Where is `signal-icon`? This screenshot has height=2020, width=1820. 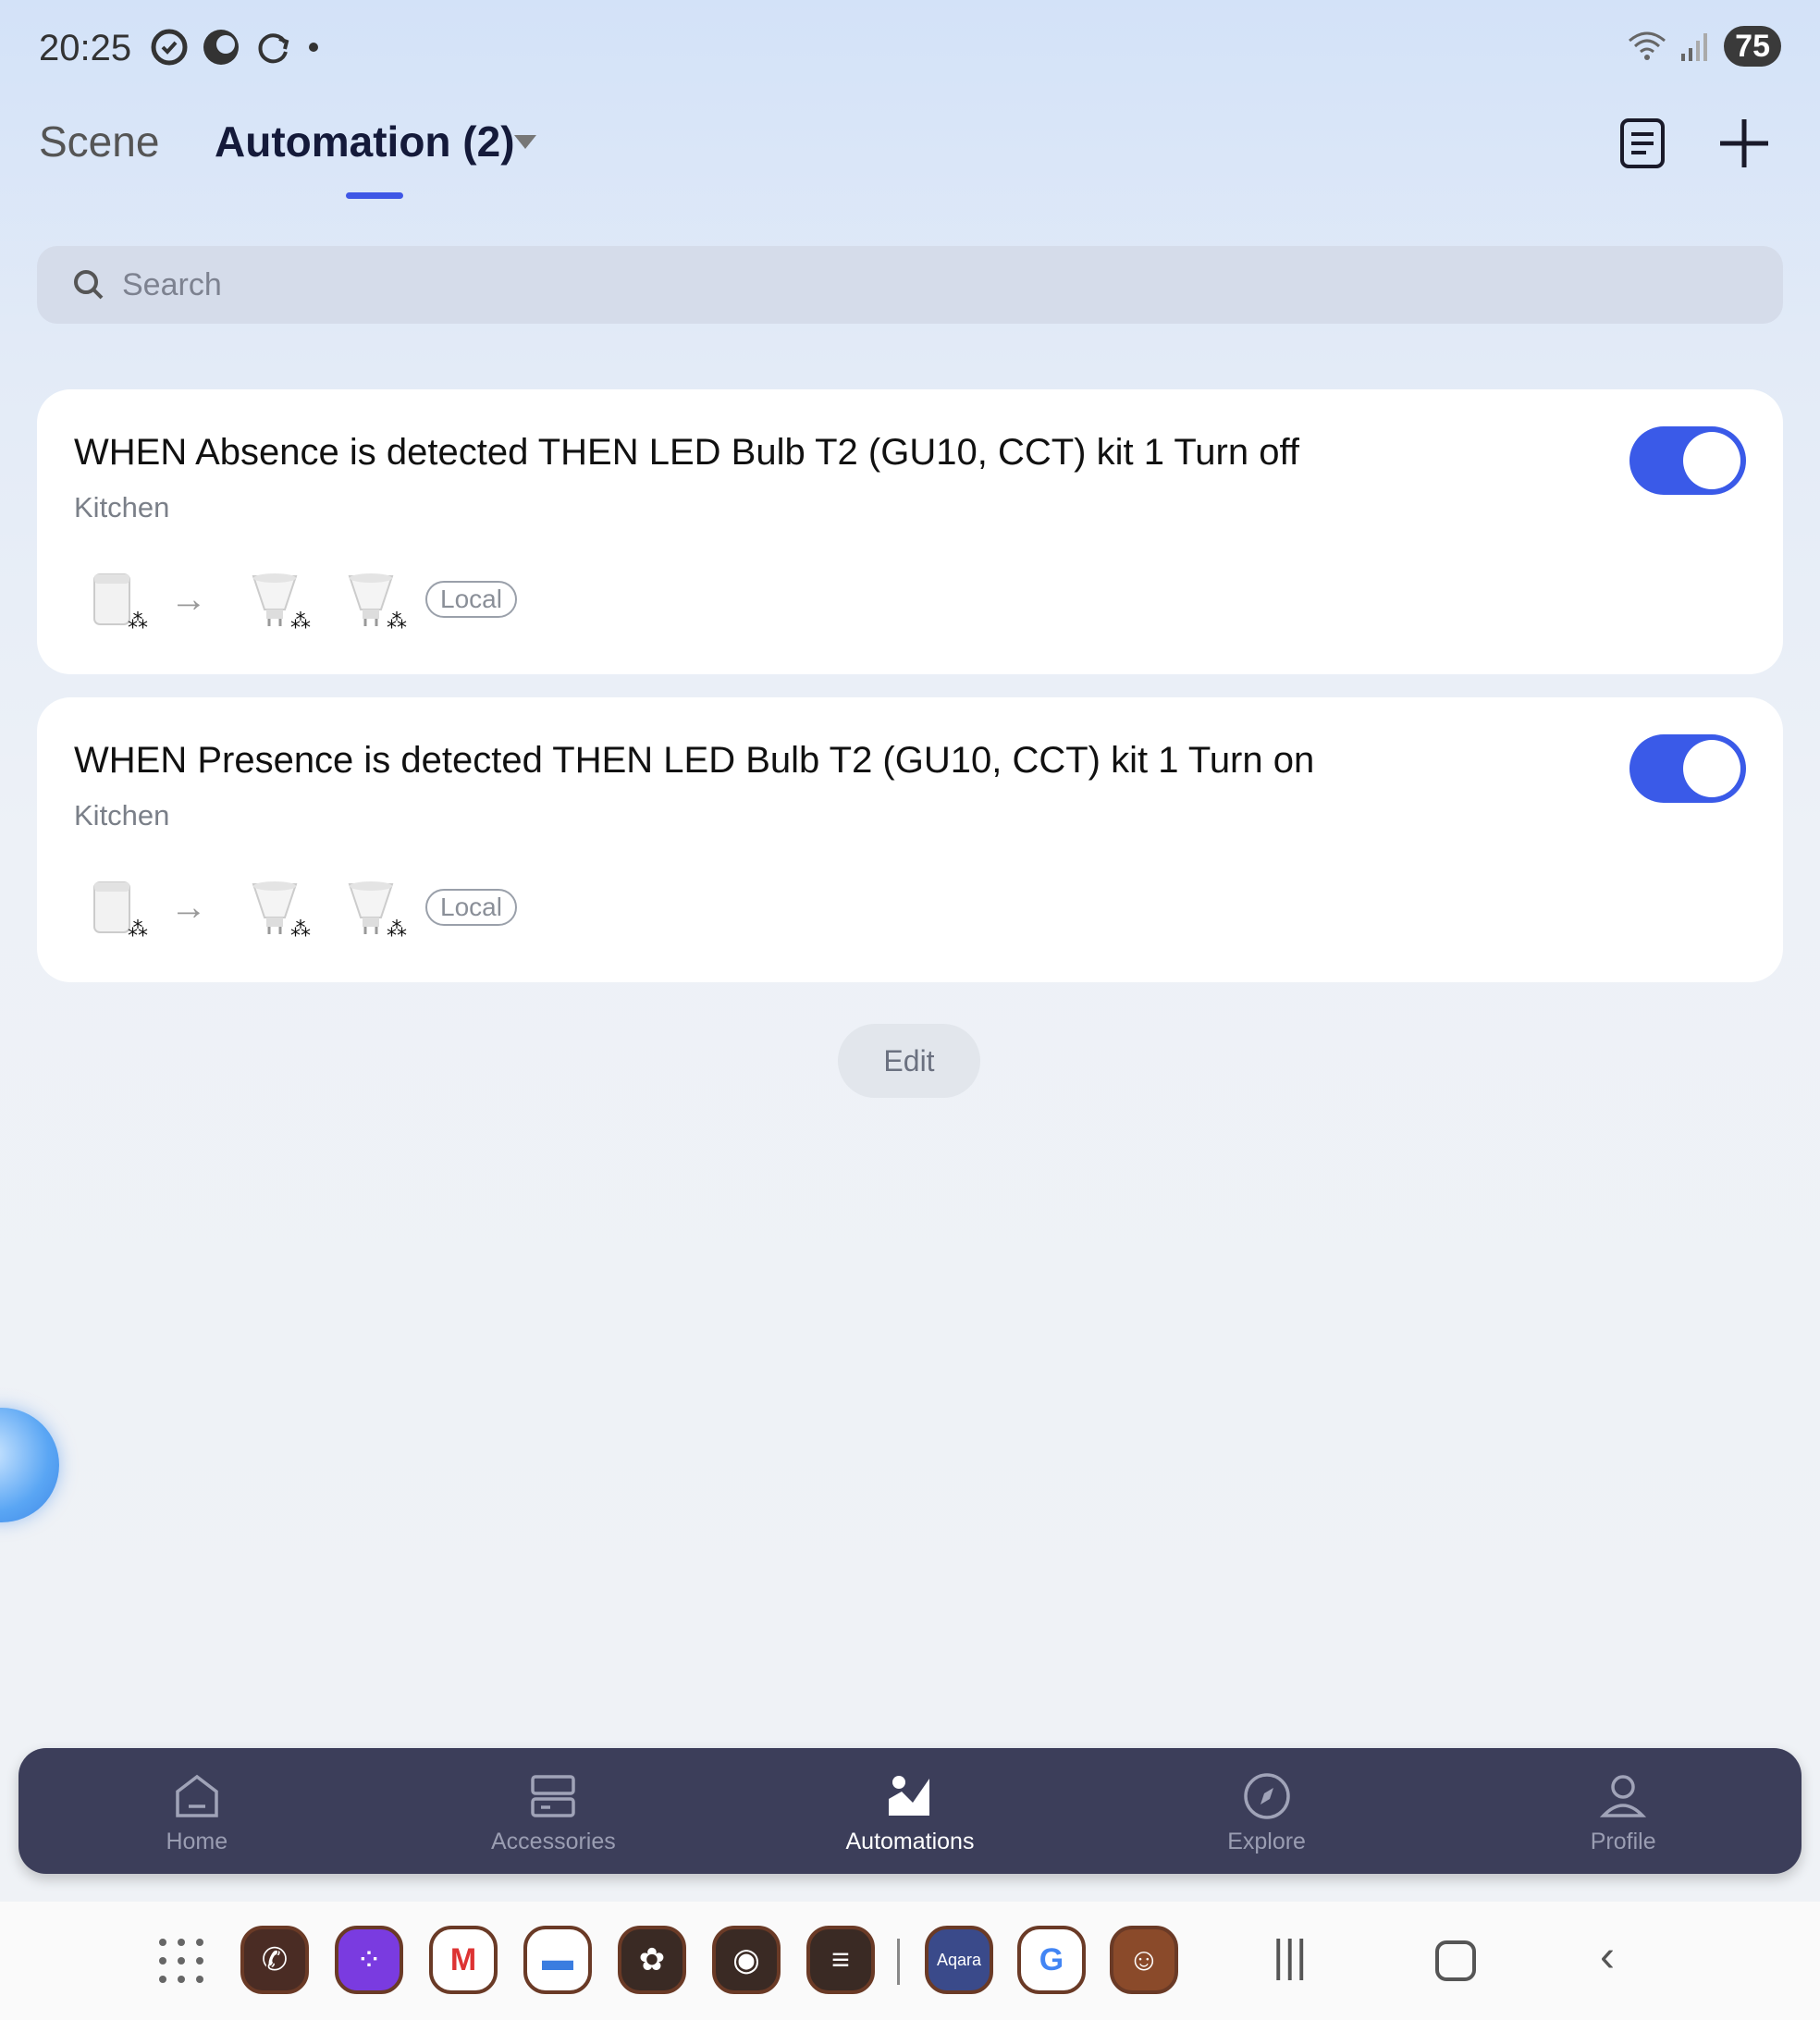 signal-icon is located at coordinates (1694, 47).